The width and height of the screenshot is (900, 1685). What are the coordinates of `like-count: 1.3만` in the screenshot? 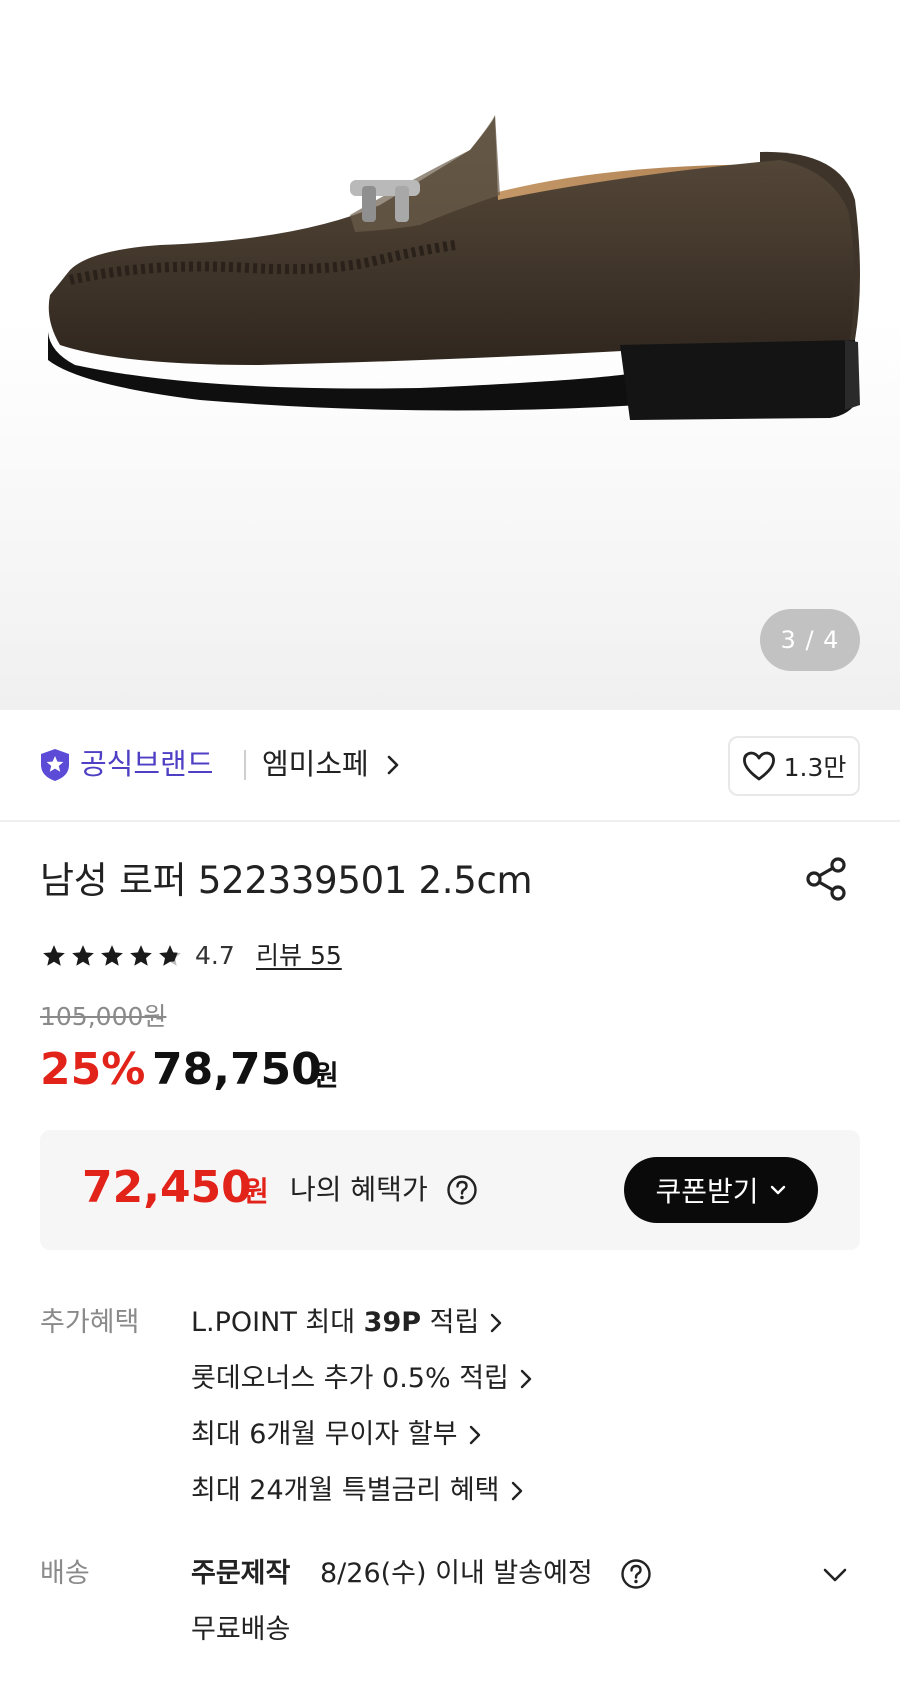 It's located at (815, 767).